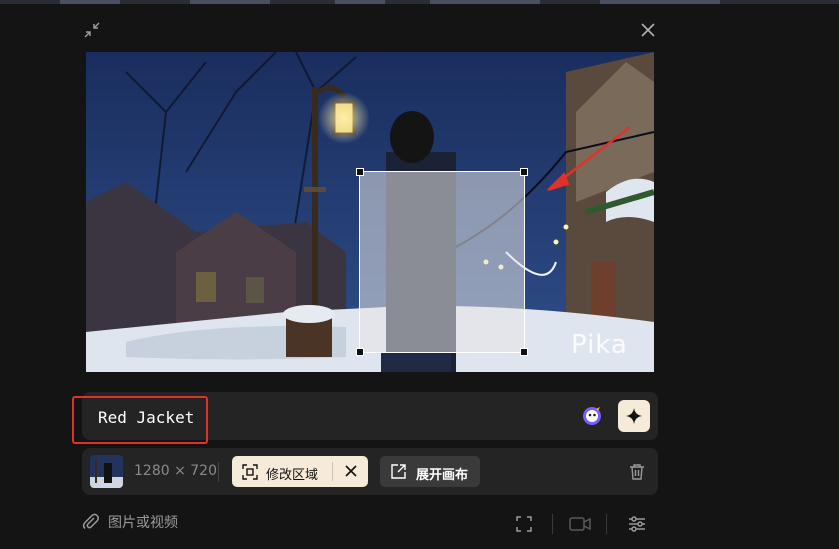  What do you see at coordinates (524, 524) in the screenshot?
I see `fullscreen-icon` at bounding box center [524, 524].